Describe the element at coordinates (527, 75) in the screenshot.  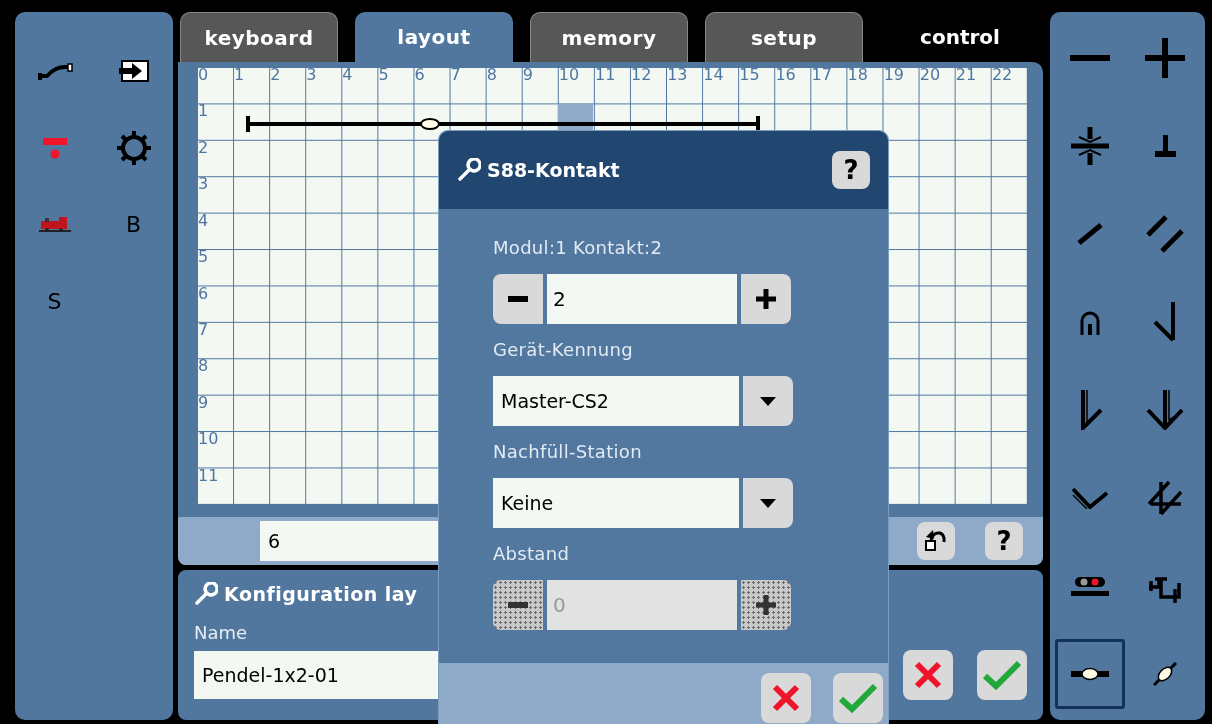
I see `column-label: 9` at that location.